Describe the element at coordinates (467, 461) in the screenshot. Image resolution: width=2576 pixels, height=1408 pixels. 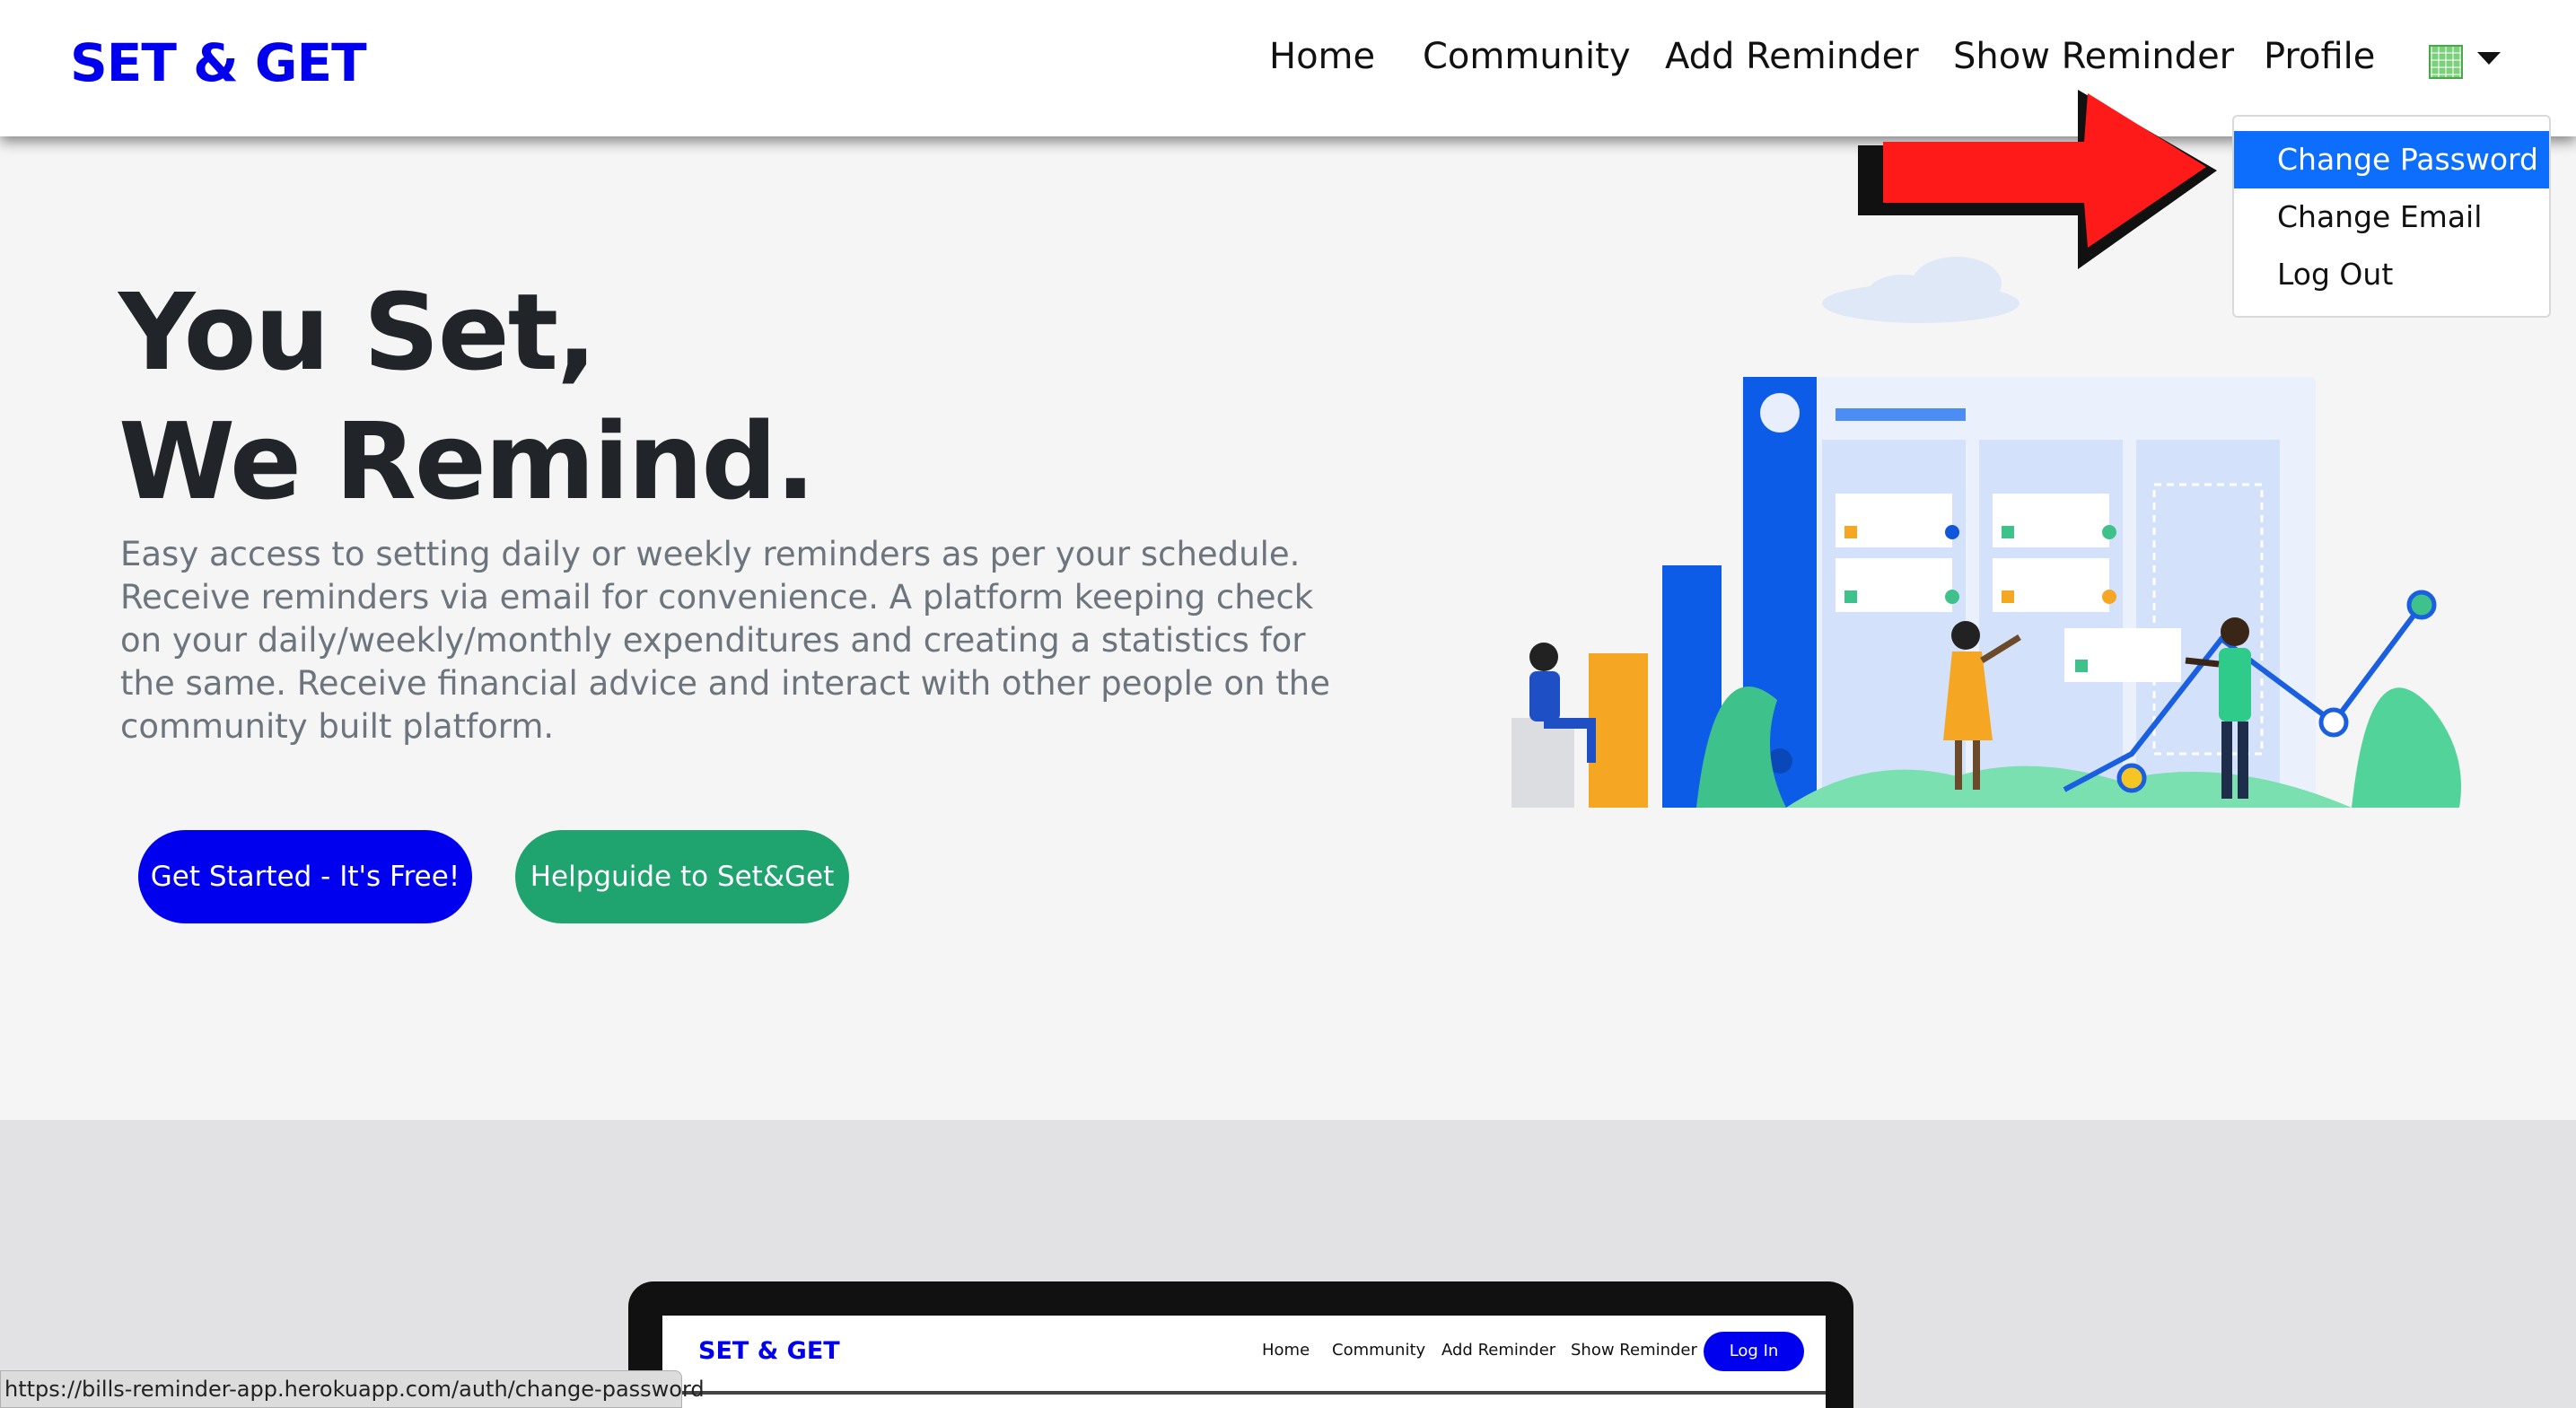
I see `hero-title-line-2: We Remind.` at that location.